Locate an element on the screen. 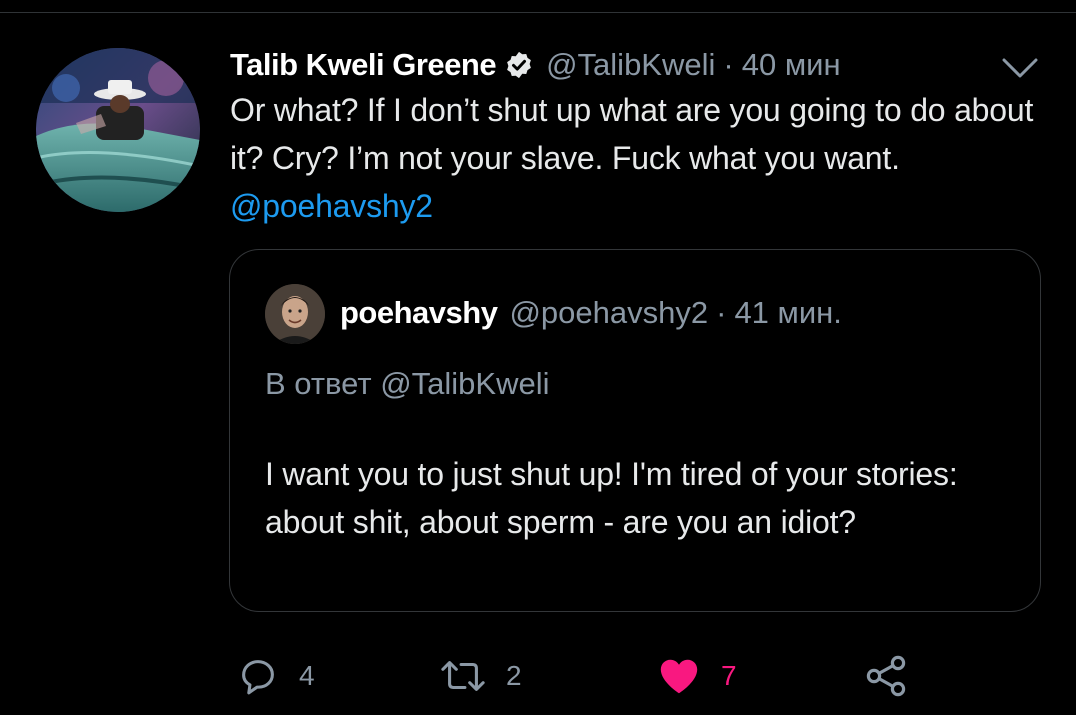 The height and width of the screenshot is (715, 1076). top-divider is located at coordinates (538, 12).